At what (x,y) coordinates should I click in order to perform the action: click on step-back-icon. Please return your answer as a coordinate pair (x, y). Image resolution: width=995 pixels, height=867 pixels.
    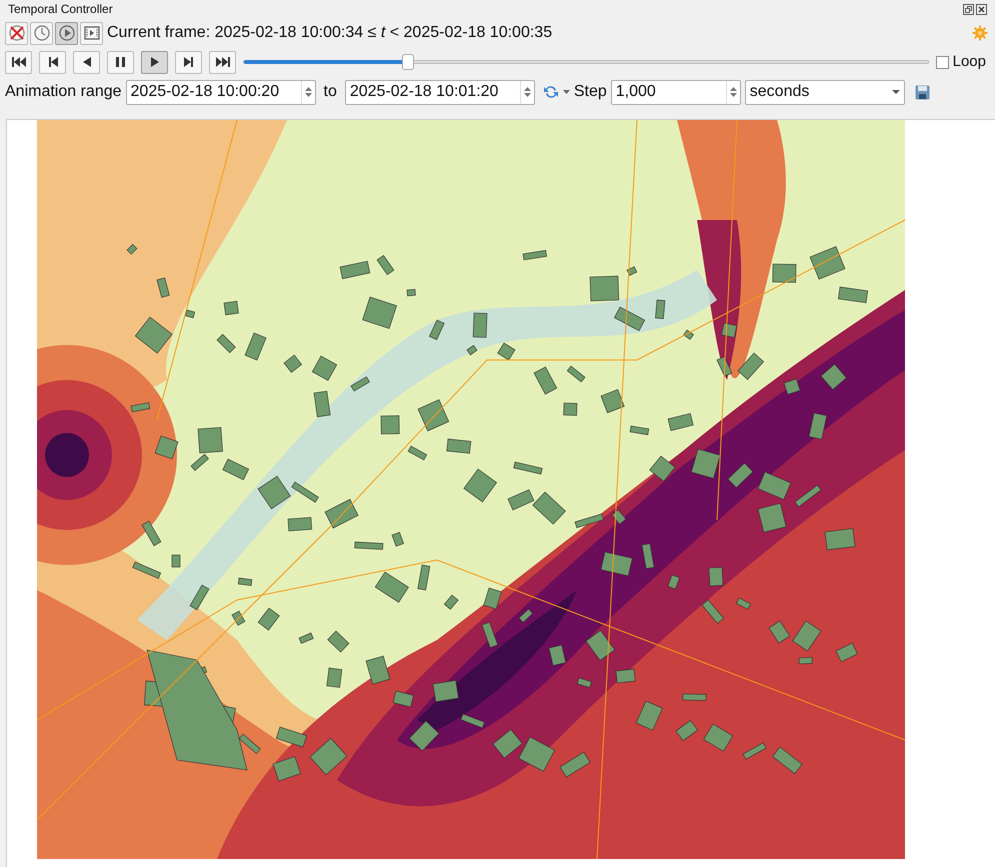
    Looking at the image, I should click on (53, 62).